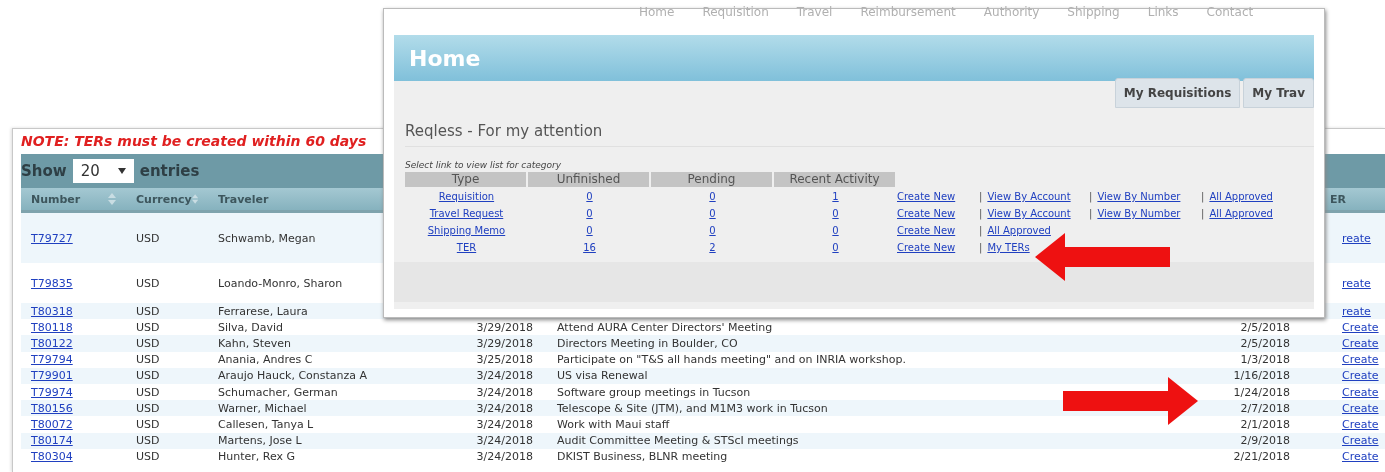 The height and width of the screenshot is (472, 1385). I want to click on table-cell: Participate on "T&S all hands meeting" and on INRIA workshop., so click(731, 360).